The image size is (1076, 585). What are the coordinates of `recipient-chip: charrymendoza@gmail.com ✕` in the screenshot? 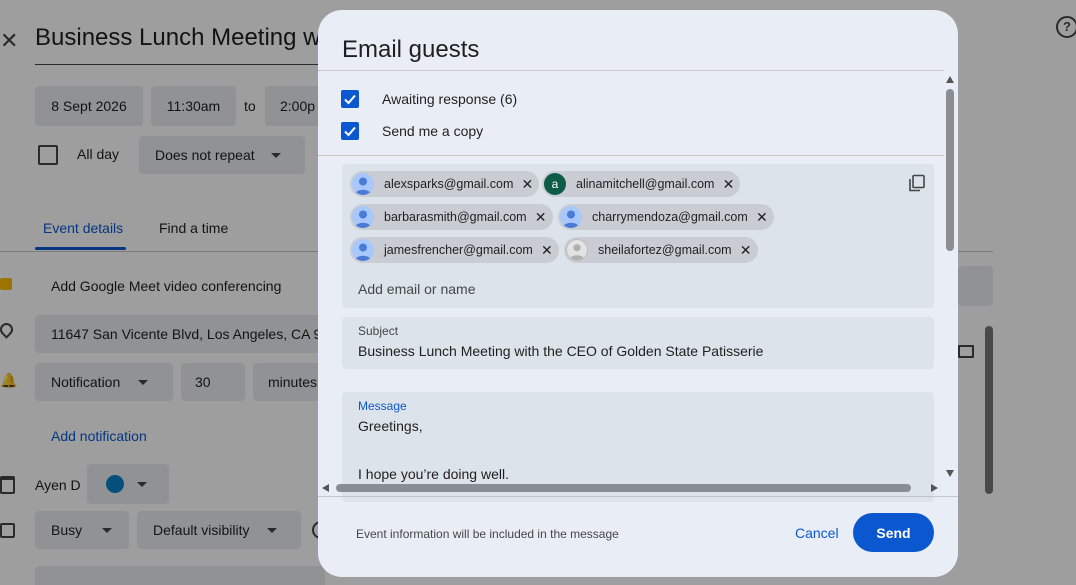 It's located at (666, 217).